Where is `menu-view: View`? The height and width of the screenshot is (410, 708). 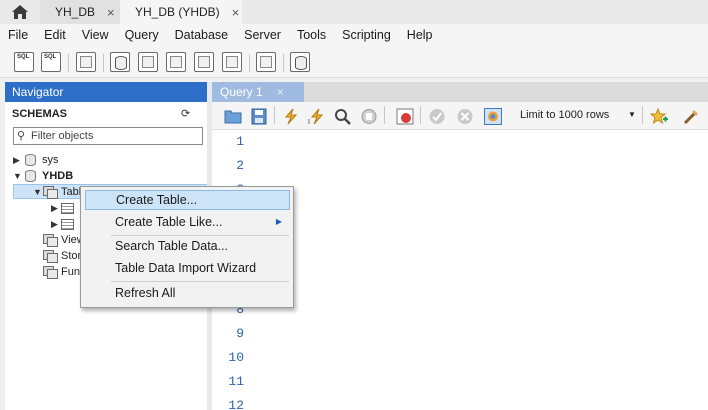 menu-view: View is located at coordinates (95, 35).